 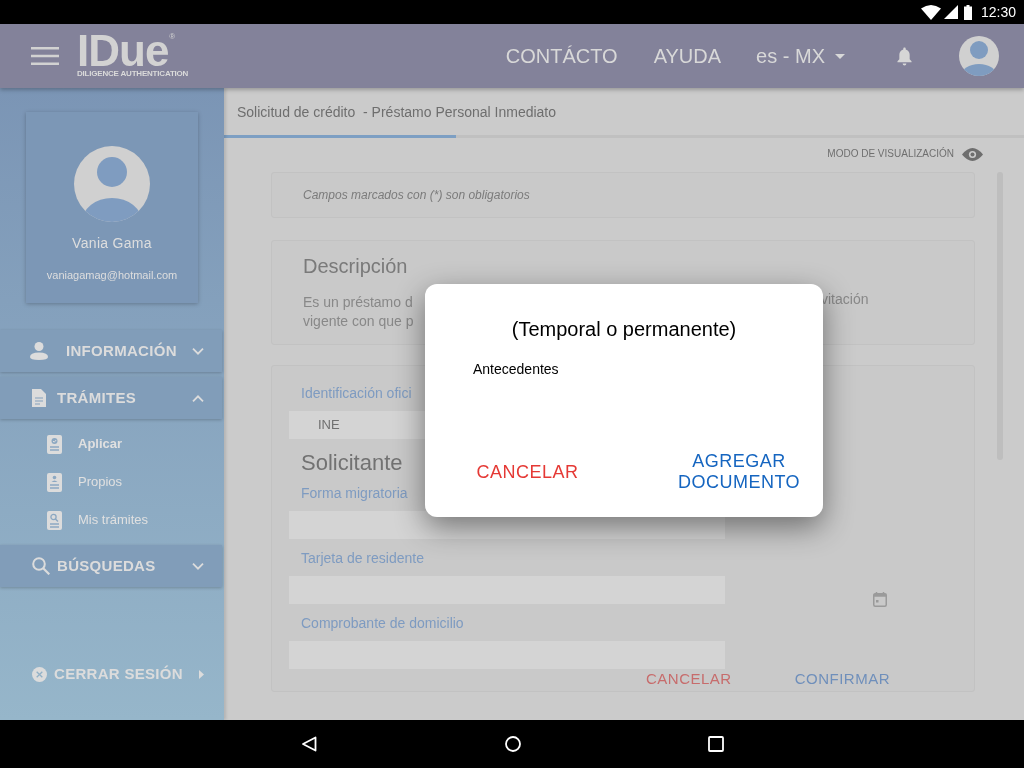 I want to click on menu-icon, so click(x=45, y=56).